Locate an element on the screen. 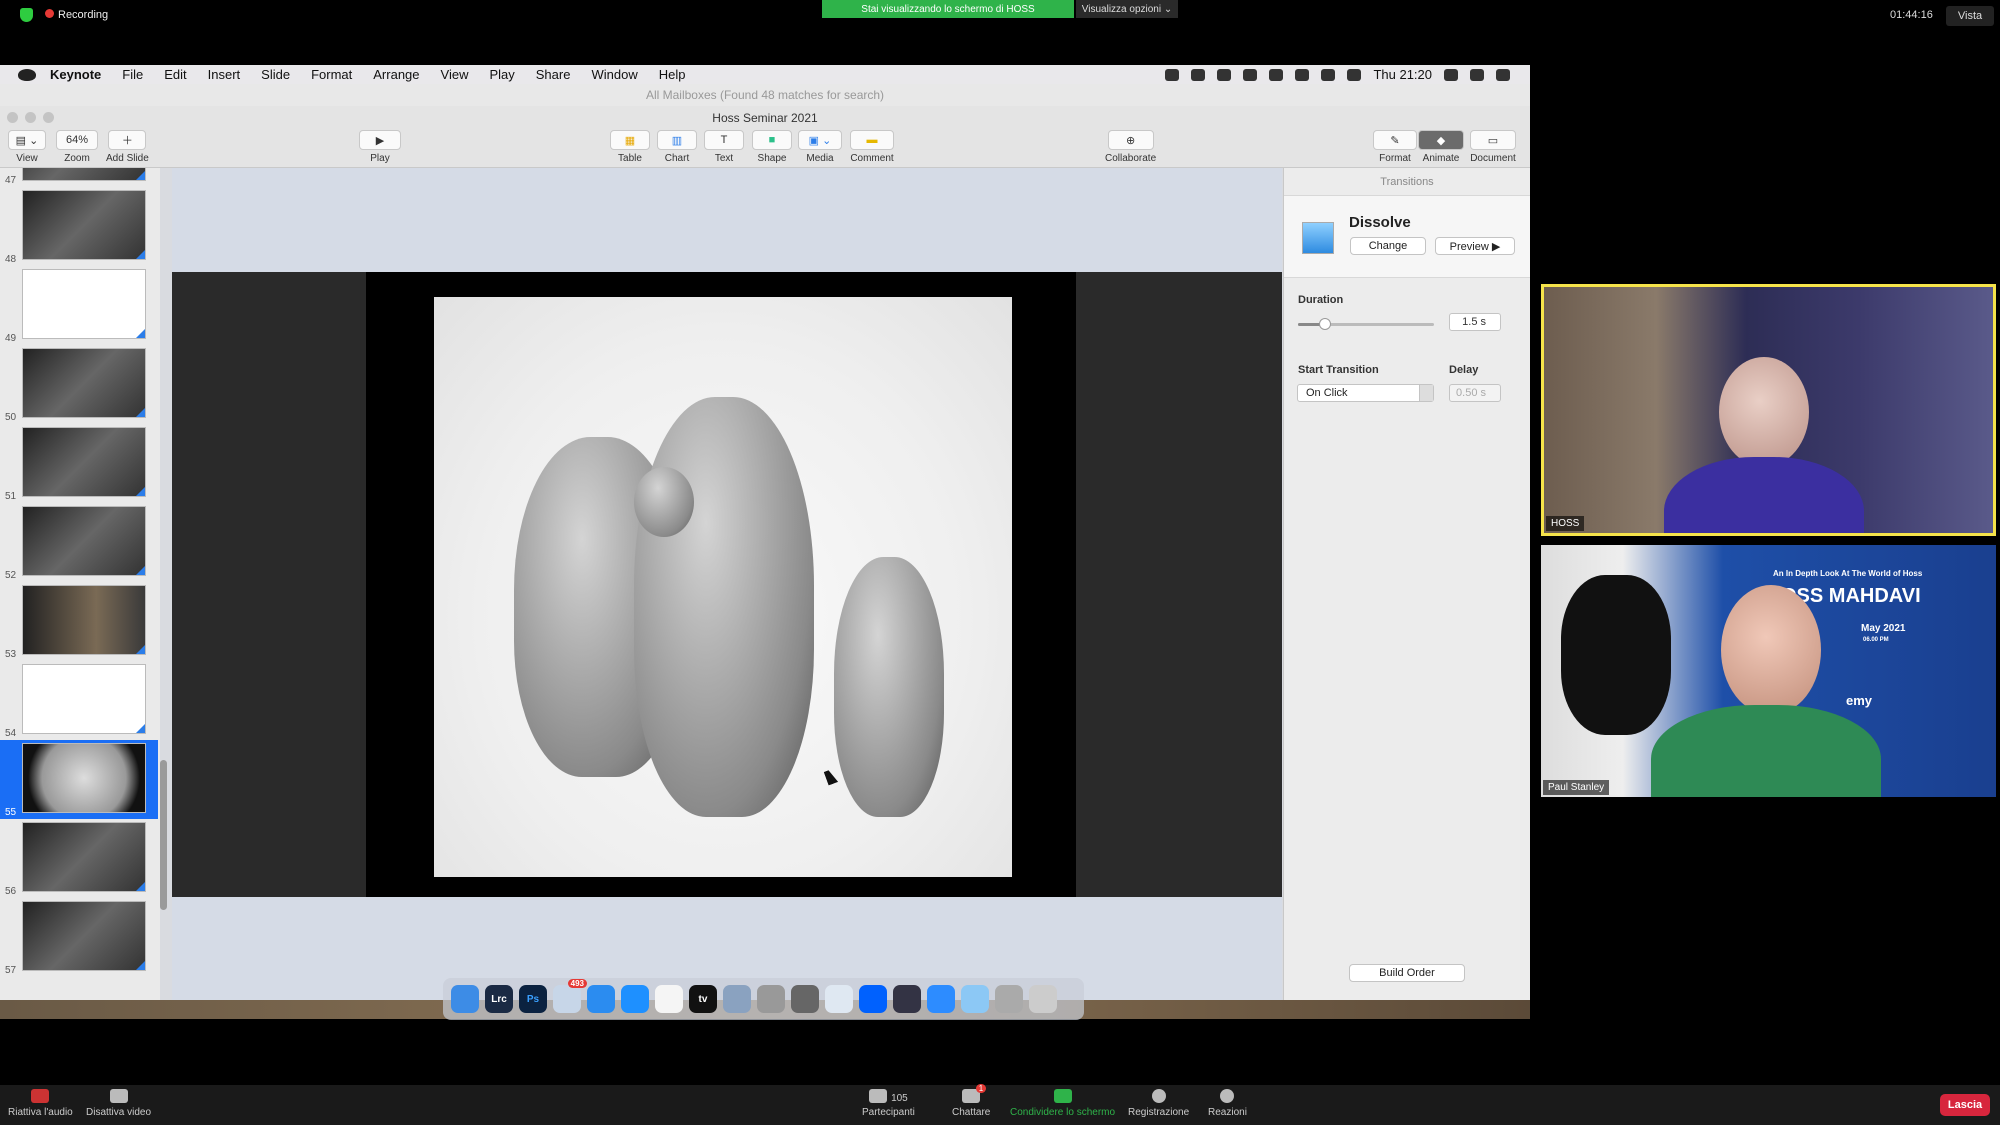 Image resolution: width=2000 pixels, height=1125 pixels. menu-play: Play is located at coordinates (501, 74).